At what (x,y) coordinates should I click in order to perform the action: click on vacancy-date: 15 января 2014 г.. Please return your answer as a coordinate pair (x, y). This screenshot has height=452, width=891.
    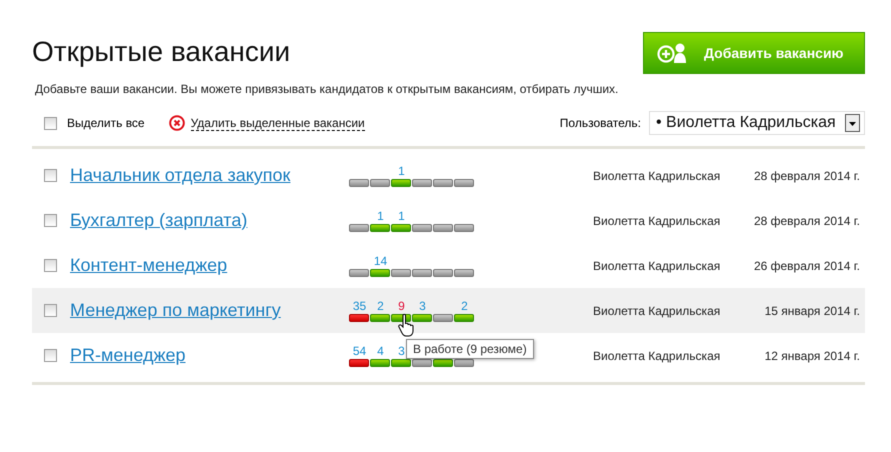
    Looking at the image, I should click on (812, 311).